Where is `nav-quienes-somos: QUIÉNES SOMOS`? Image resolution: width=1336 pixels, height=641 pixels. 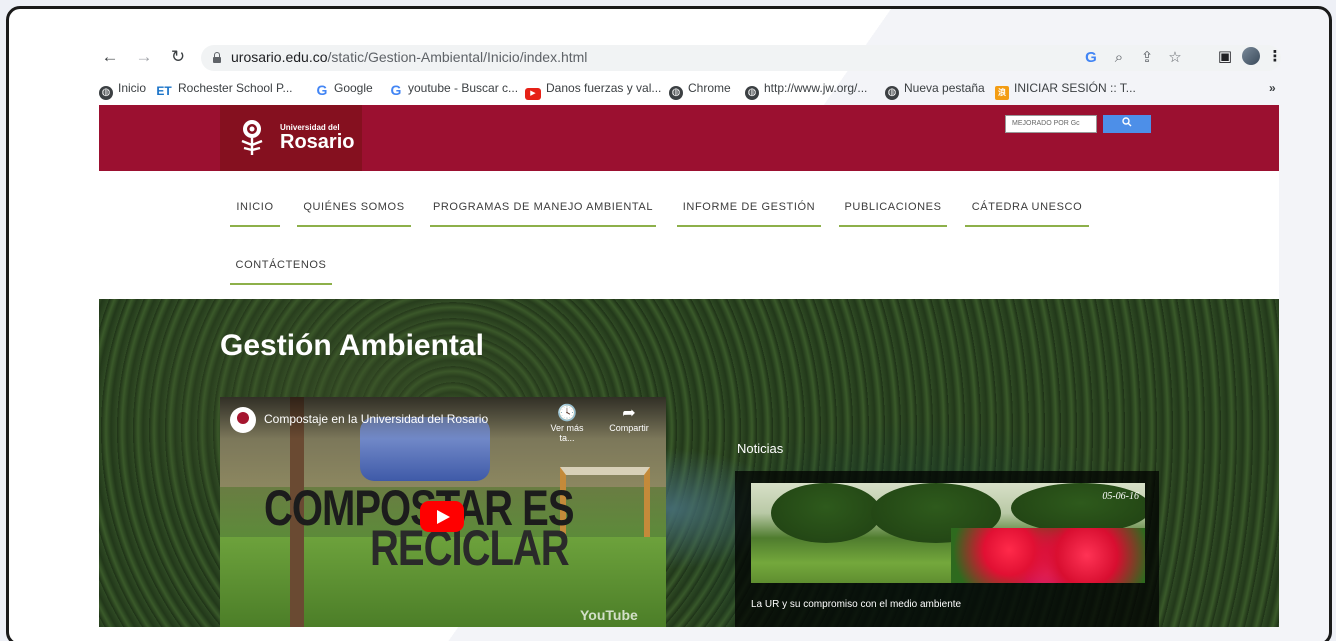
nav-quienes-somos: QUIÉNES SOMOS is located at coordinates (354, 214).